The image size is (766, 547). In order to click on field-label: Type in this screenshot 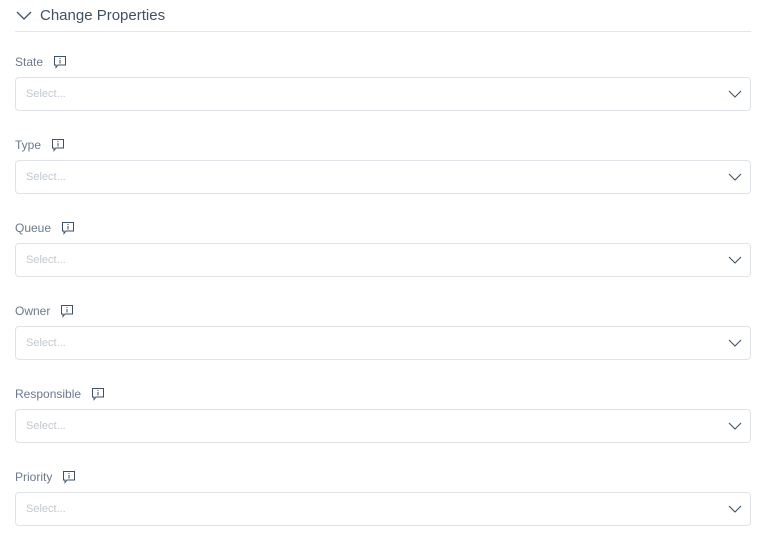, I will do `click(28, 145)`.